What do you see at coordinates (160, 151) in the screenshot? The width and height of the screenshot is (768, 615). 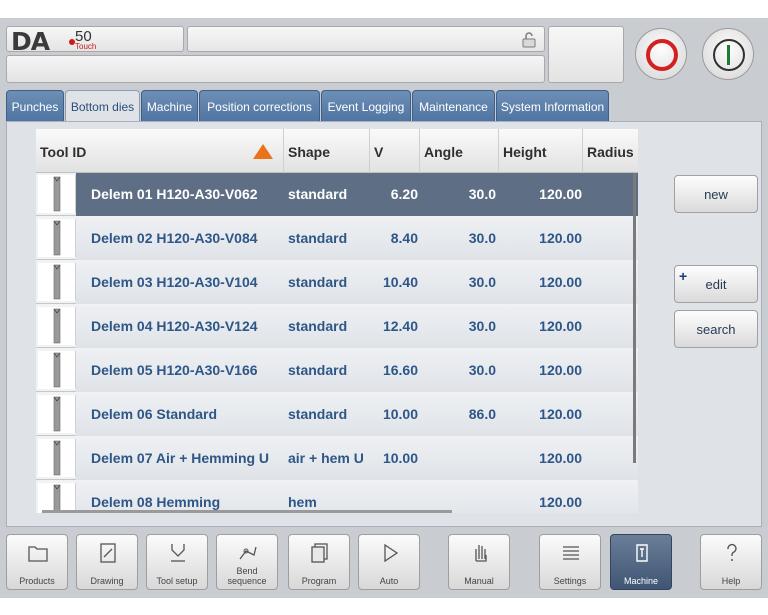 I see `col-tool-id: Tool ID` at bounding box center [160, 151].